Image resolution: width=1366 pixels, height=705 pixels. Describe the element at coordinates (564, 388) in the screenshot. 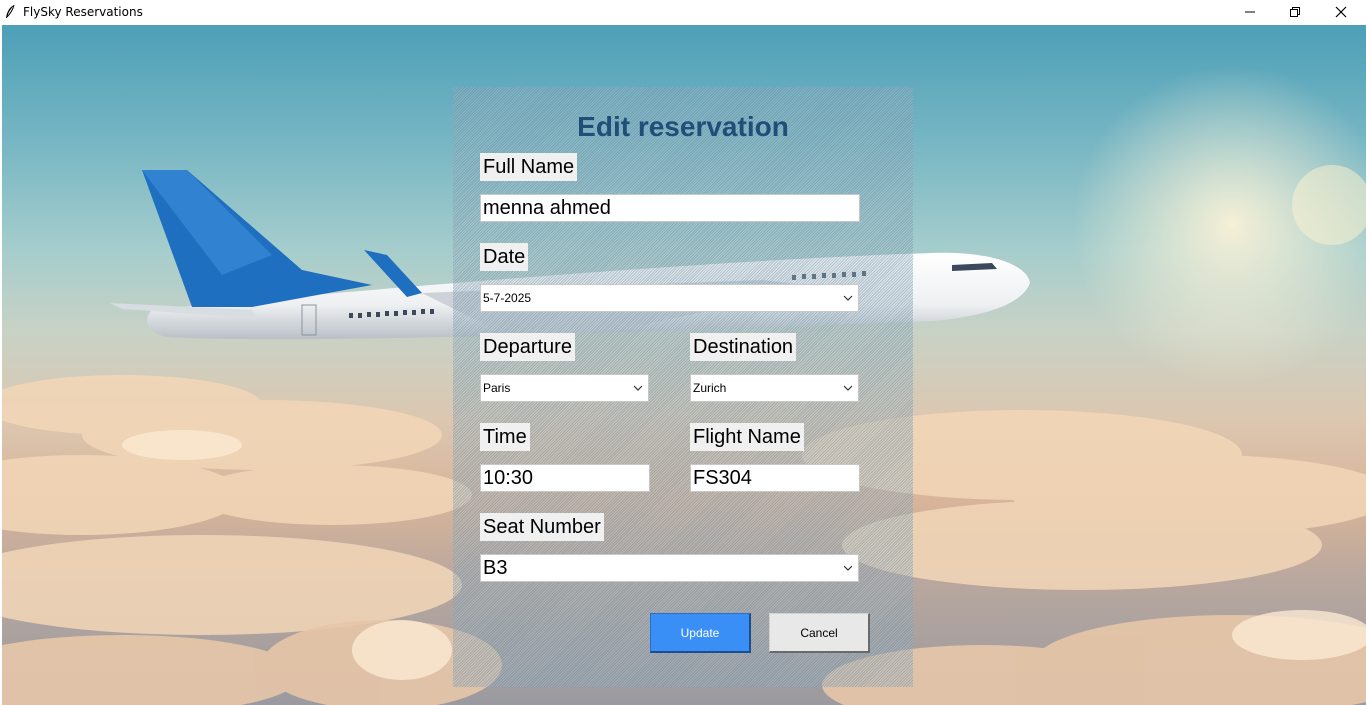

I see `departure-select: Paris` at that location.